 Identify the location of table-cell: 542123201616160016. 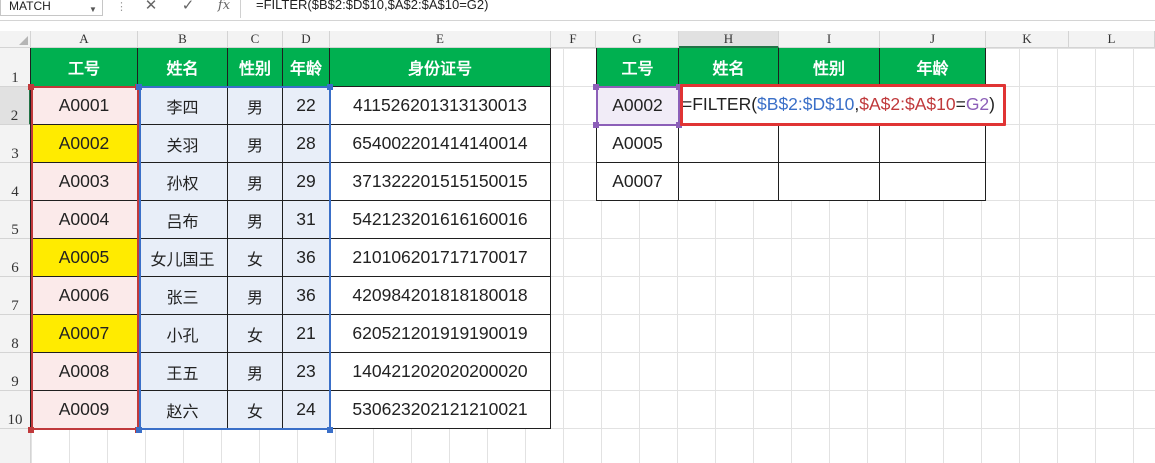
(440, 220).